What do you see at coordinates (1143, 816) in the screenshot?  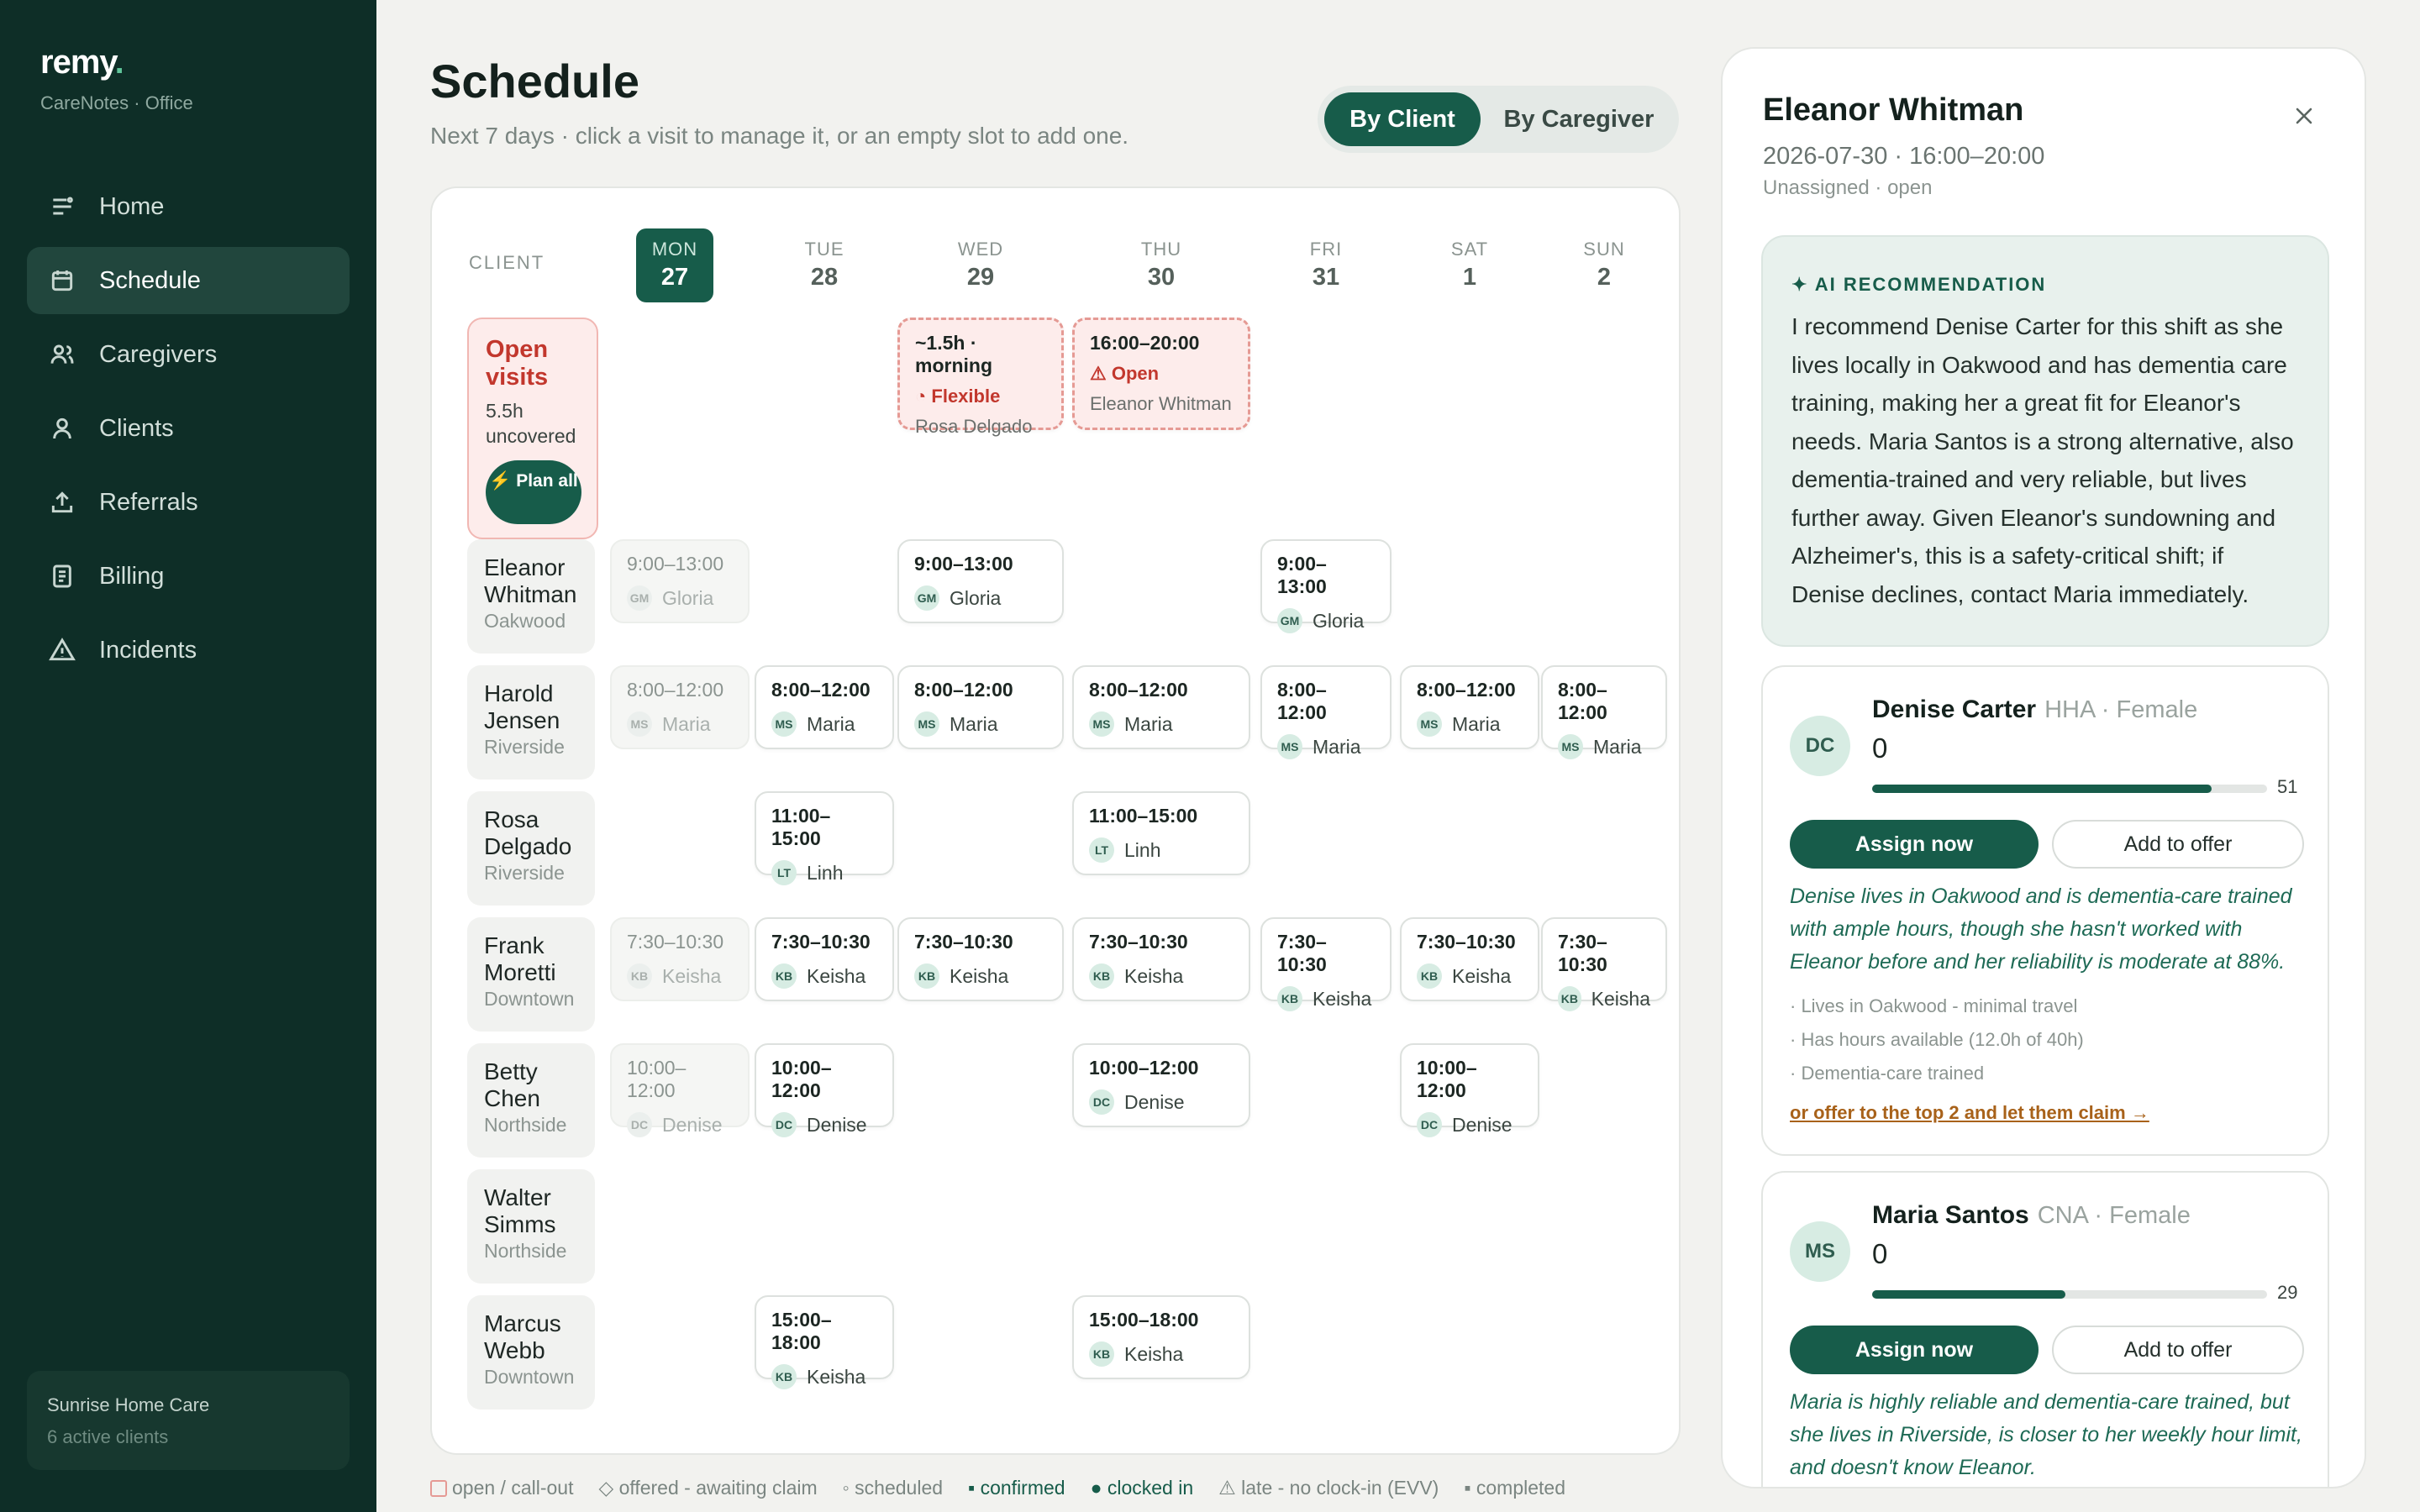 I see `visit-time: 11:00–15:00` at bounding box center [1143, 816].